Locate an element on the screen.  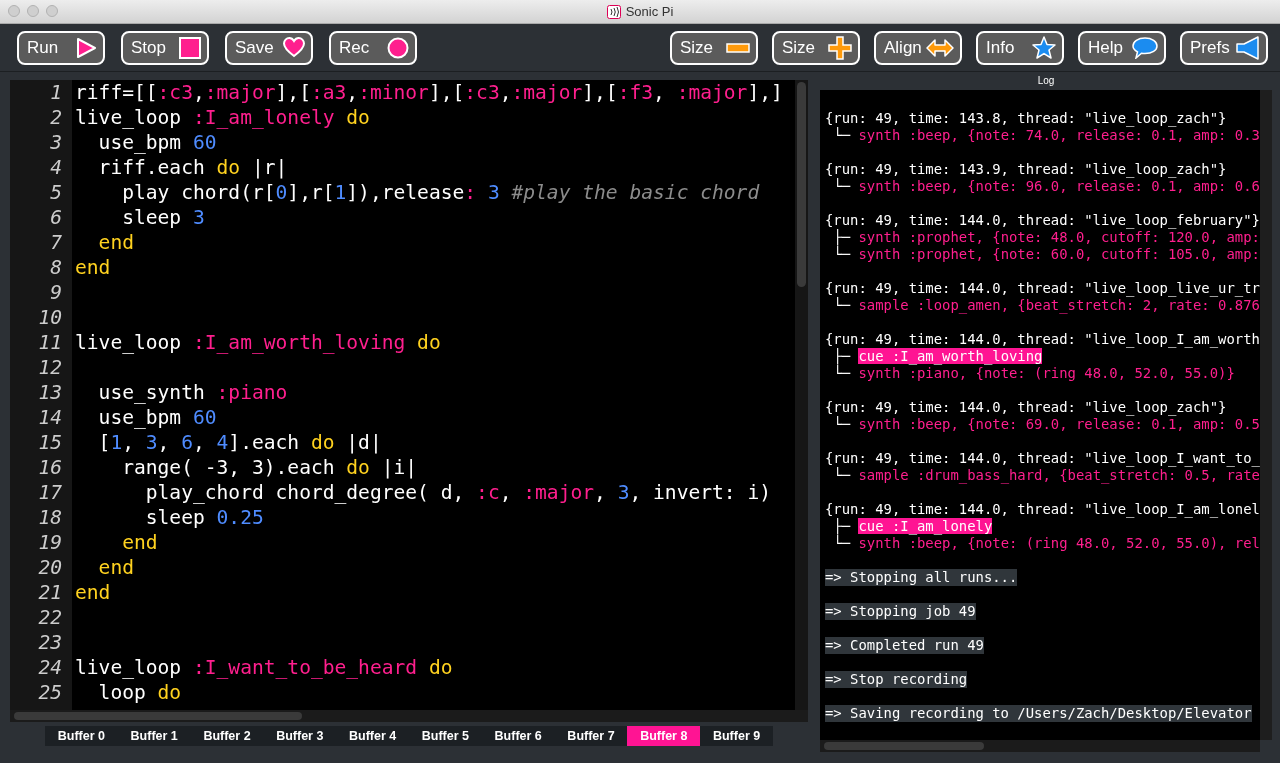
log-header: {run: 49, time: 144.0, thread: "live_loop_I_am_worth is located at coordinates (1042, 339).